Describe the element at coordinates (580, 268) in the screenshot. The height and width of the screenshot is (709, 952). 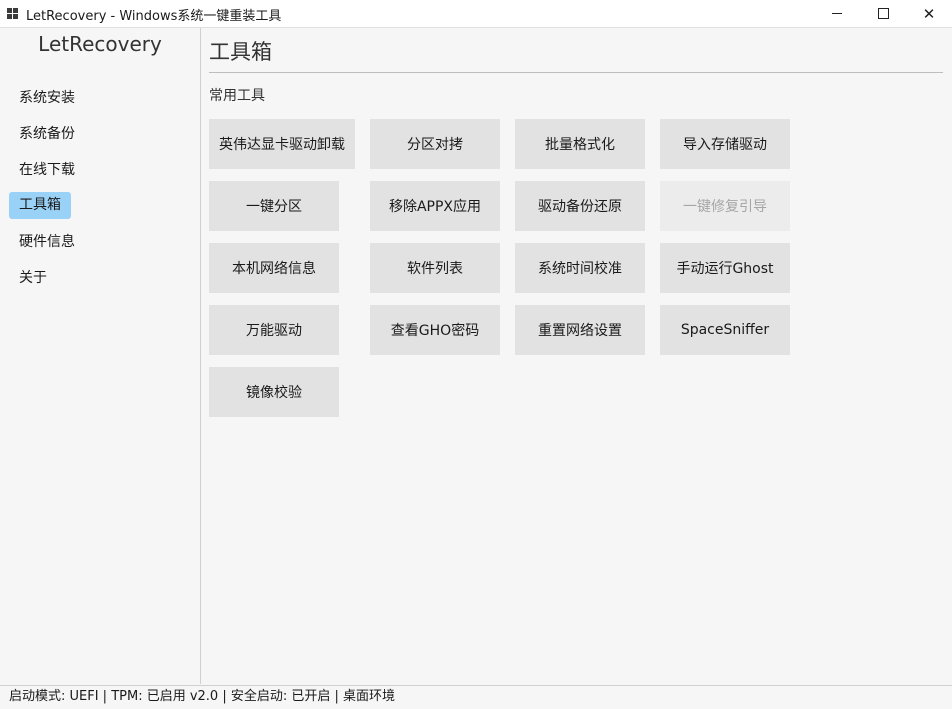
I see `tool-button-time-sync: 系统时间校准` at that location.